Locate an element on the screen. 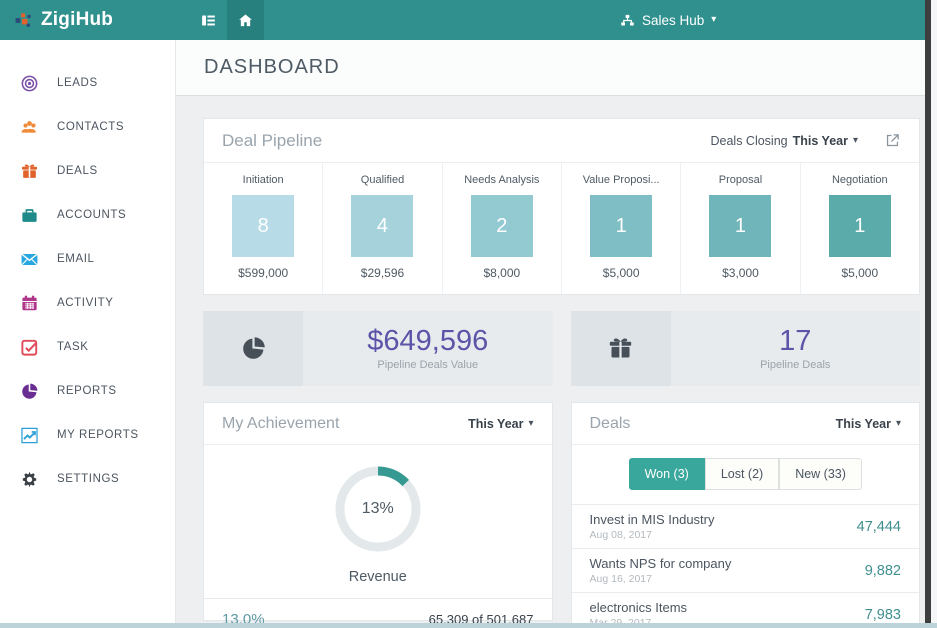 The height and width of the screenshot is (628, 937). pipeline-stage-negotiation: Negotiation 1 $5,000 is located at coordinates (860, 228).